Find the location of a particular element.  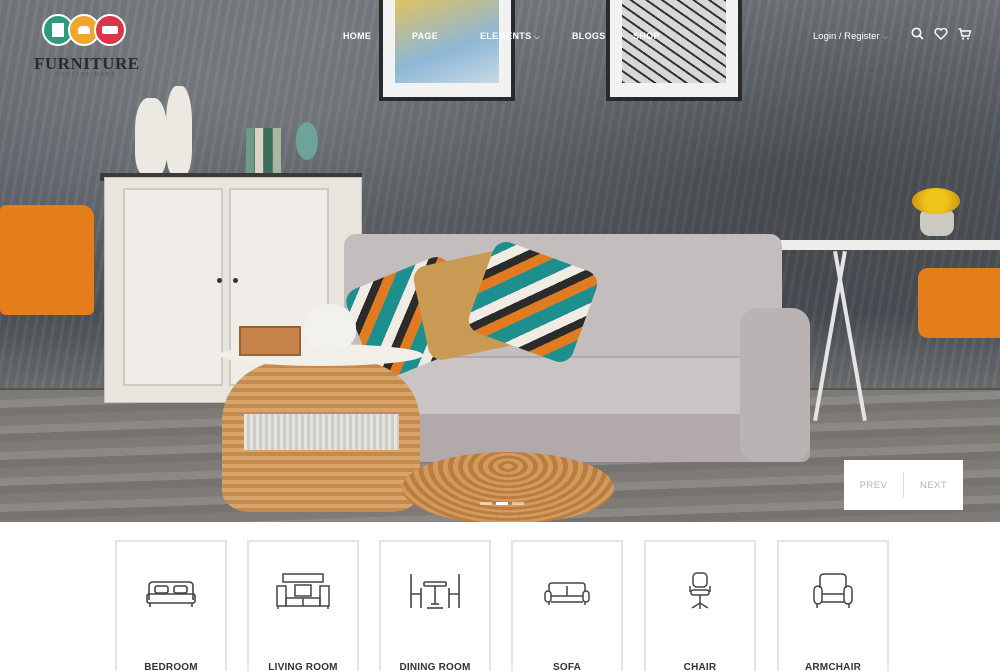

sofa-arm is located at coordinates (775, 385).